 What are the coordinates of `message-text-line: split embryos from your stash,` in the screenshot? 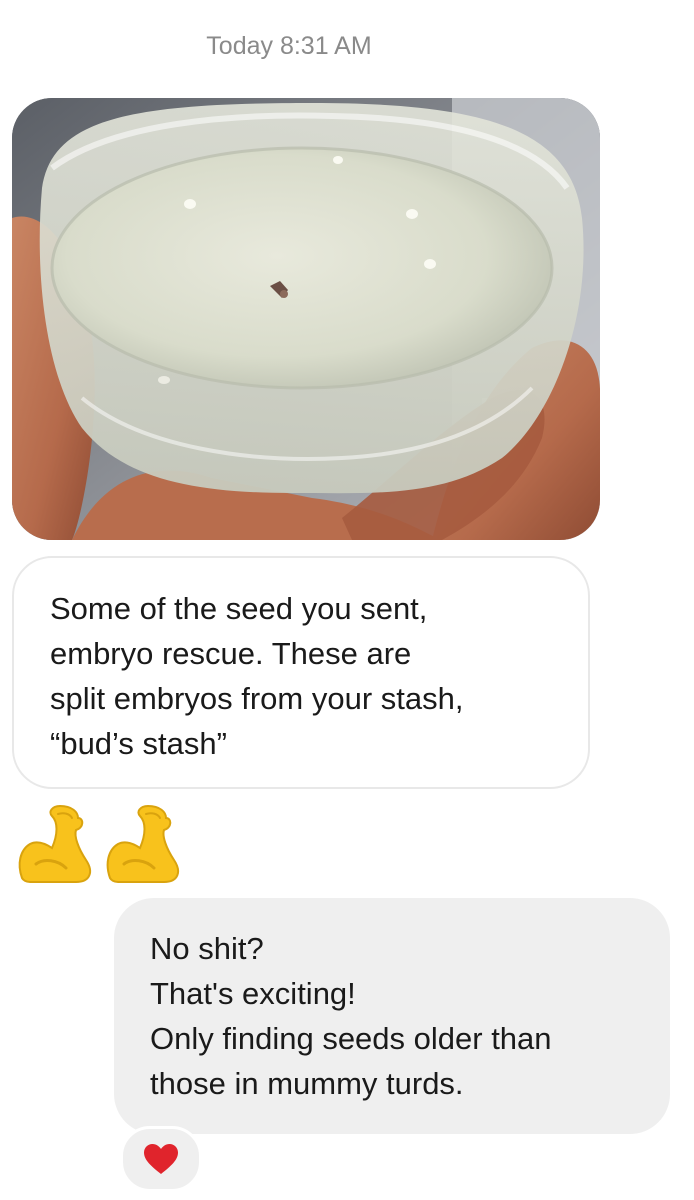 It's located at (257, 698).